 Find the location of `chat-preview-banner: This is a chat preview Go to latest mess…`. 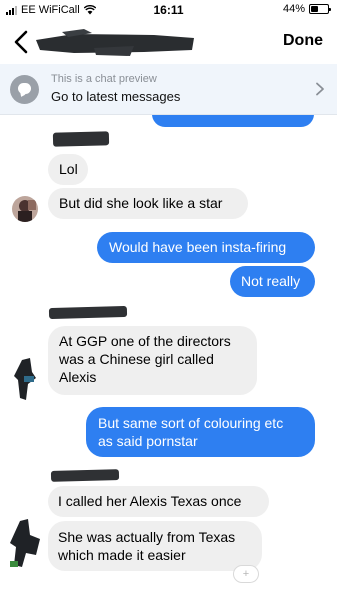

chat-preview-banner: This is a chat preview Go to latest mess… is located at coordinates (168, 89).